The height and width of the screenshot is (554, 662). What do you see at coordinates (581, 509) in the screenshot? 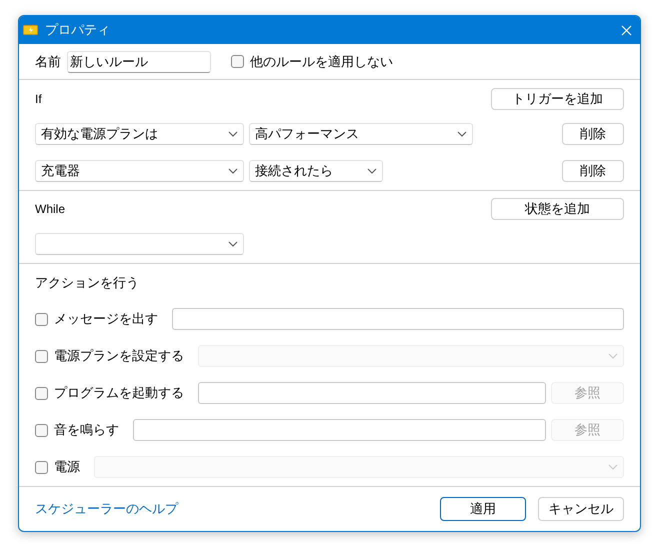
I see `button: キャンセル` at bounding box center [581, 509].